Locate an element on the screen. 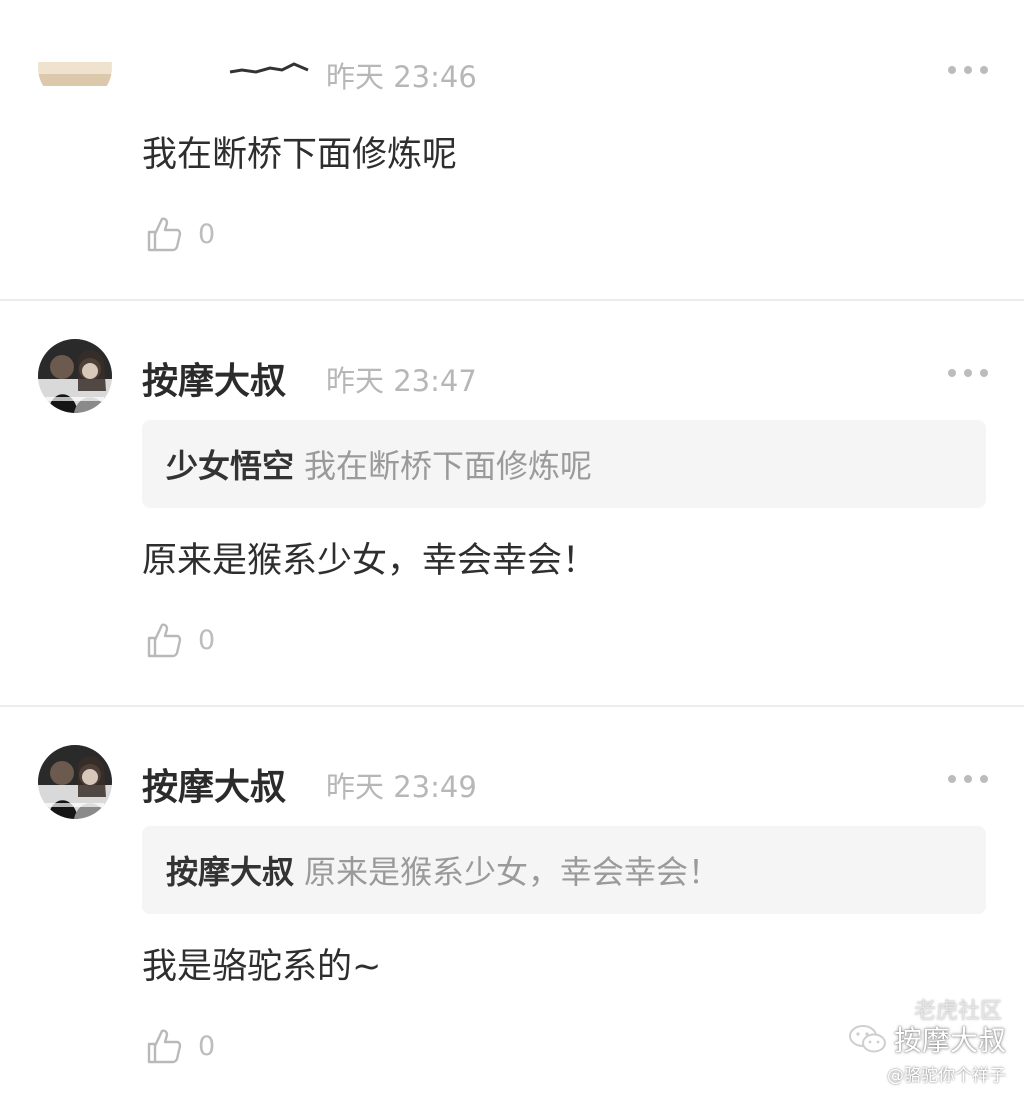 The height and width of the screenshot is (1100, 1024). comment-time: 昨天 23:46 is located at coordinates (401, 77).